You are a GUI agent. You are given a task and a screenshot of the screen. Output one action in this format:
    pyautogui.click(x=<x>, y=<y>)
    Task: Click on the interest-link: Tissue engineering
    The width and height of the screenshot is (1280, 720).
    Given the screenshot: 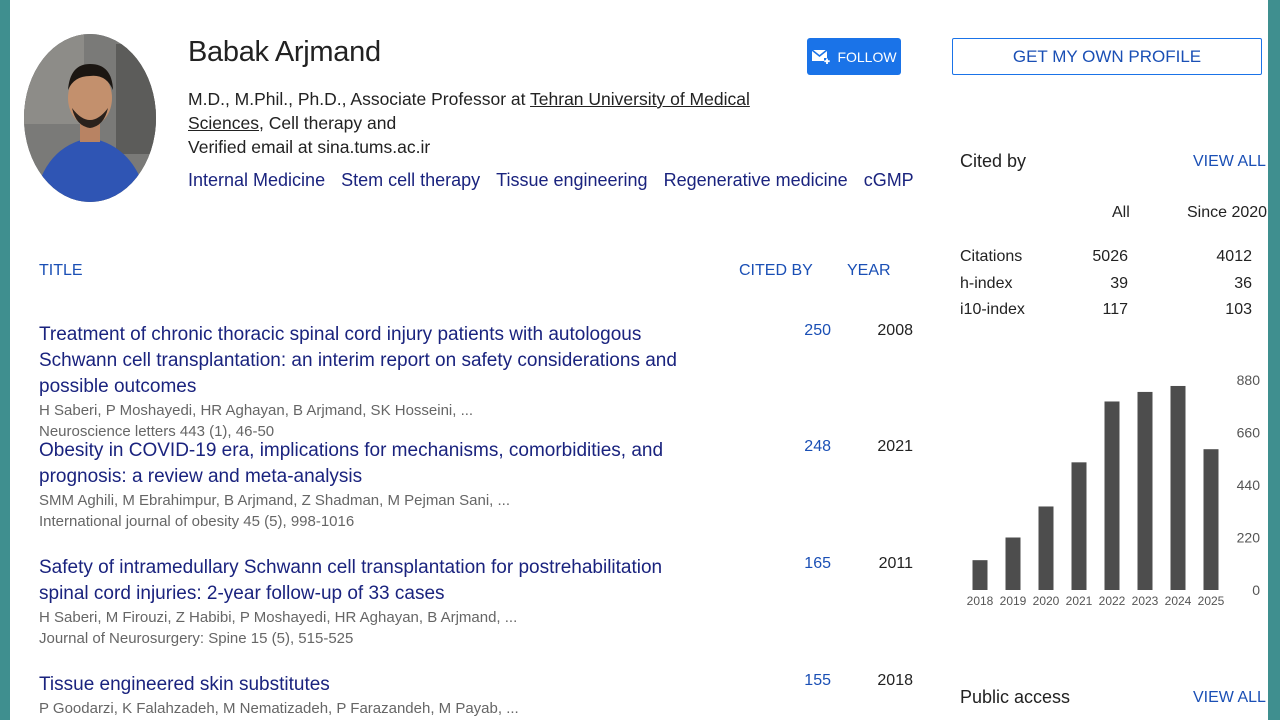 What is the action you would take?
    pyautogui.click(x=571, y=180)
    